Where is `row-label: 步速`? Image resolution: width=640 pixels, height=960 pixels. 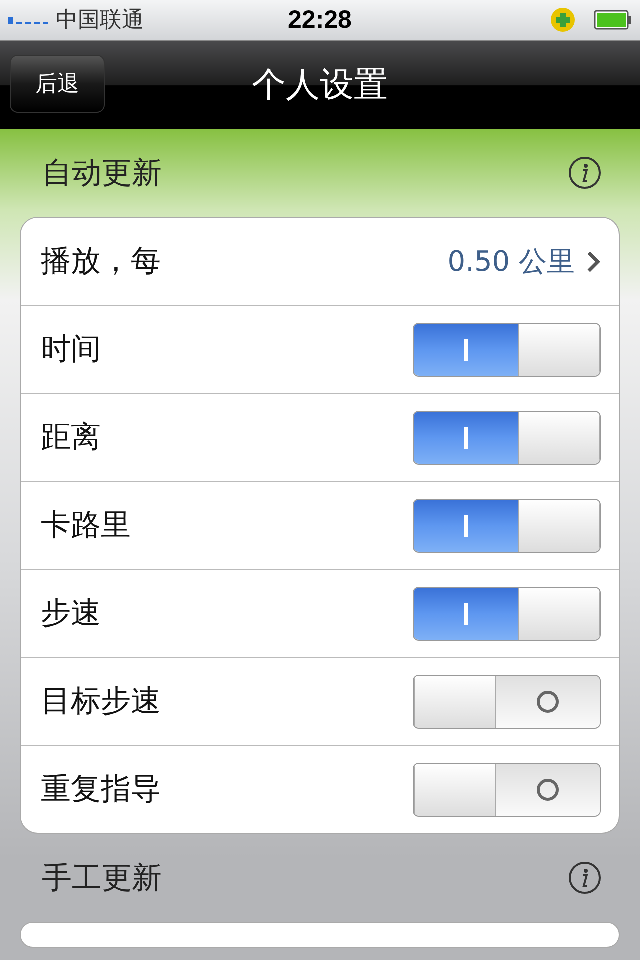 row-label: 步速 is located at coordinates (71, 614).